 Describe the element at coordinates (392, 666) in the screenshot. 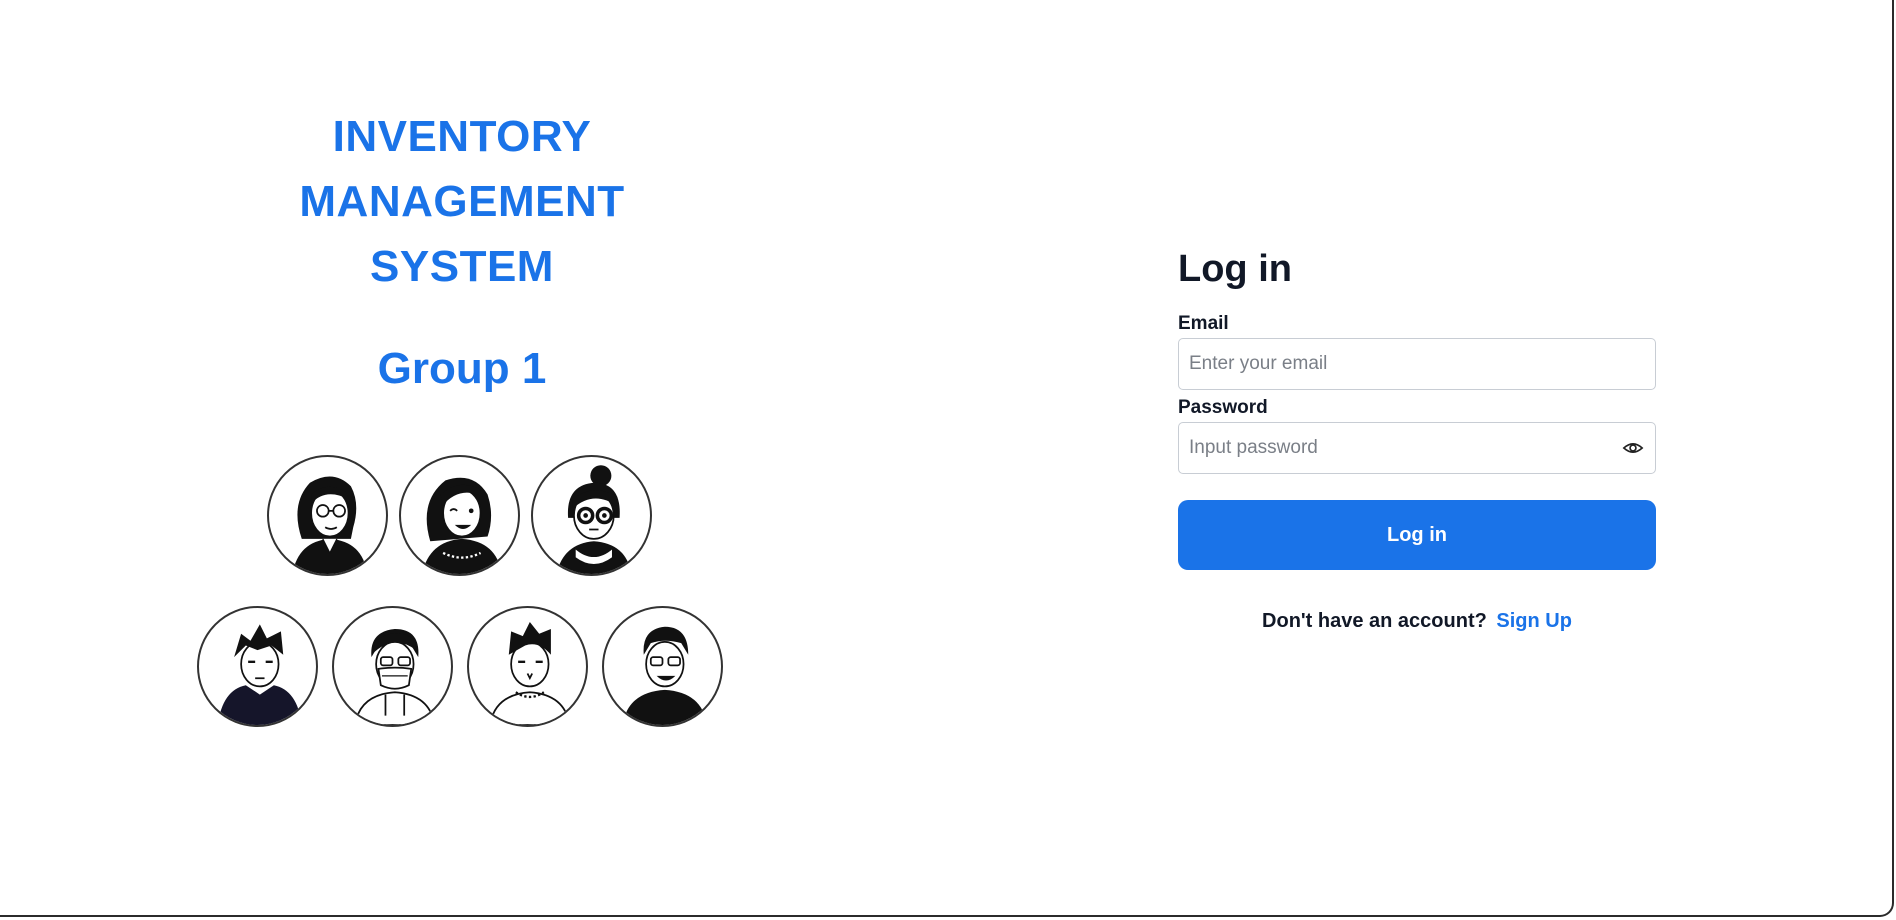

I see `avatar-man-mask-glasses-icon` at that location.